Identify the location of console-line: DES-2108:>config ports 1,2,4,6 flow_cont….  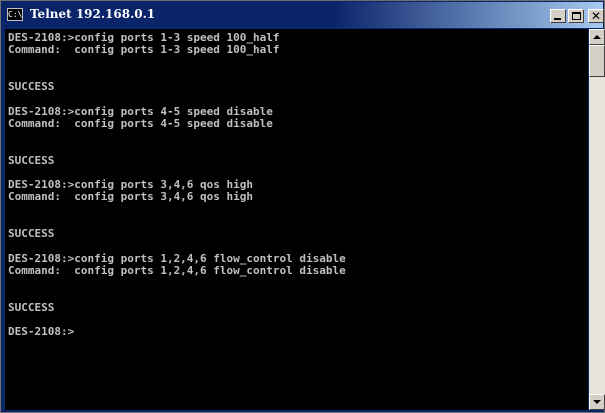
(177, 258).